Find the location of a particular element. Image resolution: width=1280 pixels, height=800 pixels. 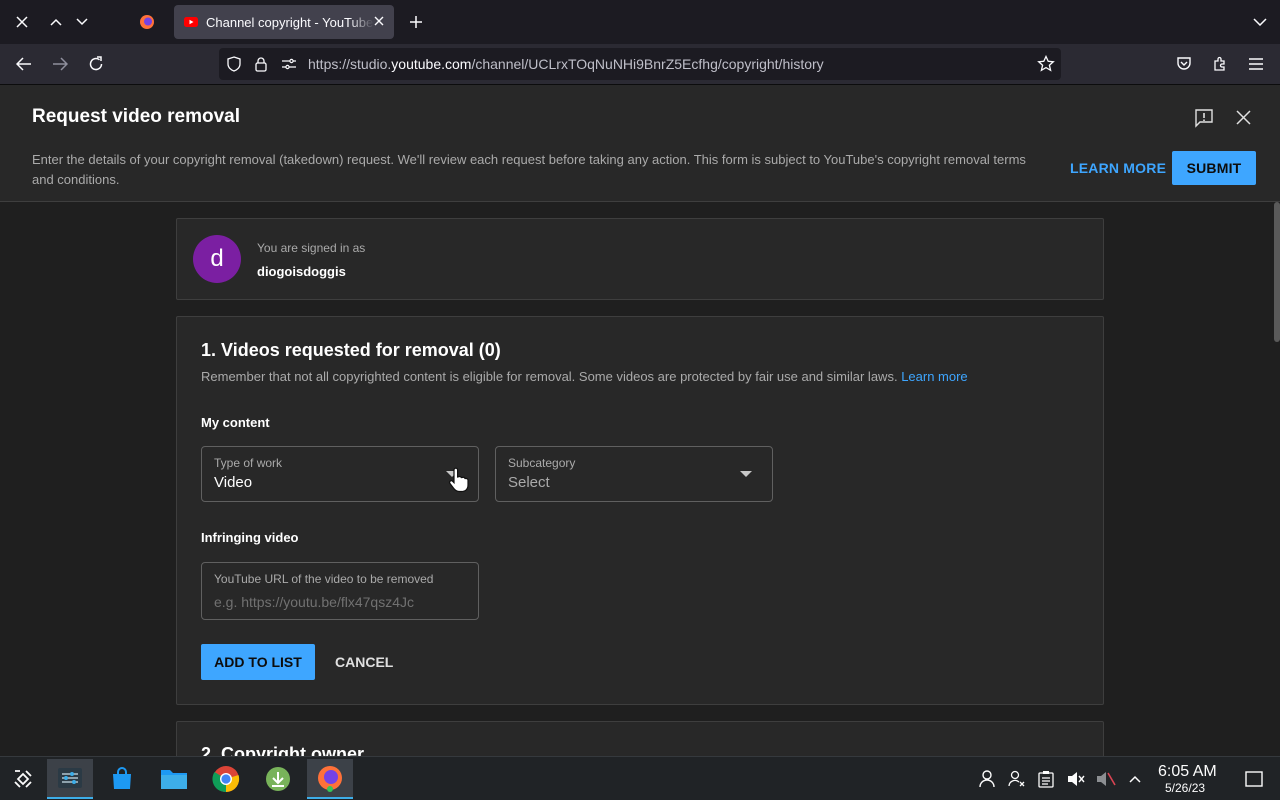

scrollbar is located at coordinates (1277, 272).